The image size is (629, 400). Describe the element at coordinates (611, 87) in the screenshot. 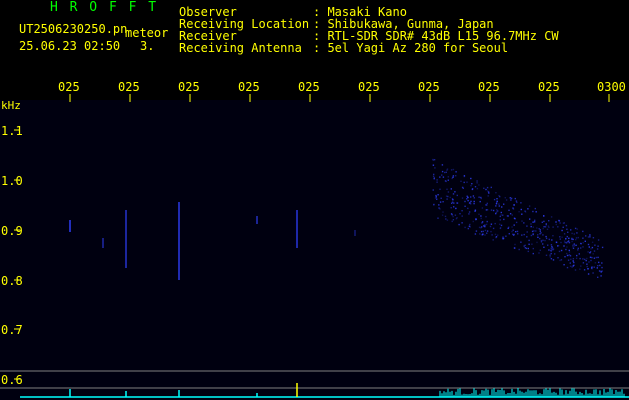

I see `time-tick: 0300` at that location.